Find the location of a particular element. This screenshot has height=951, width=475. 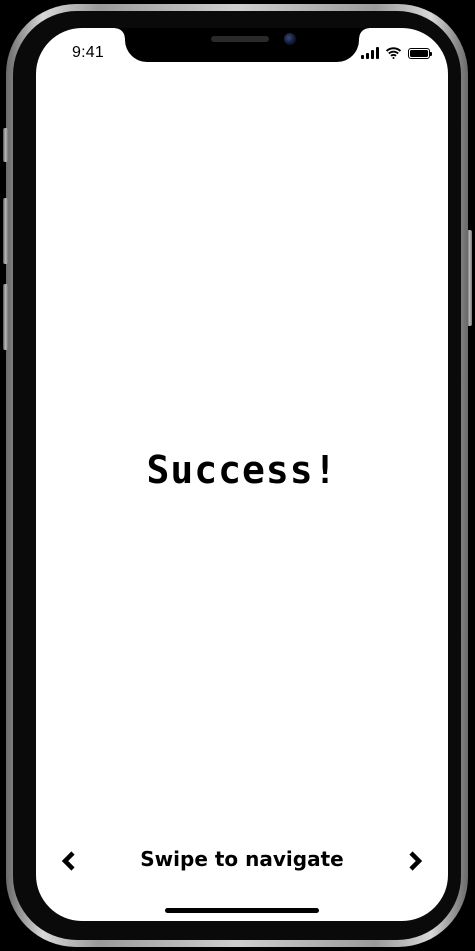

front-camera is located at coordinates (290, 39).